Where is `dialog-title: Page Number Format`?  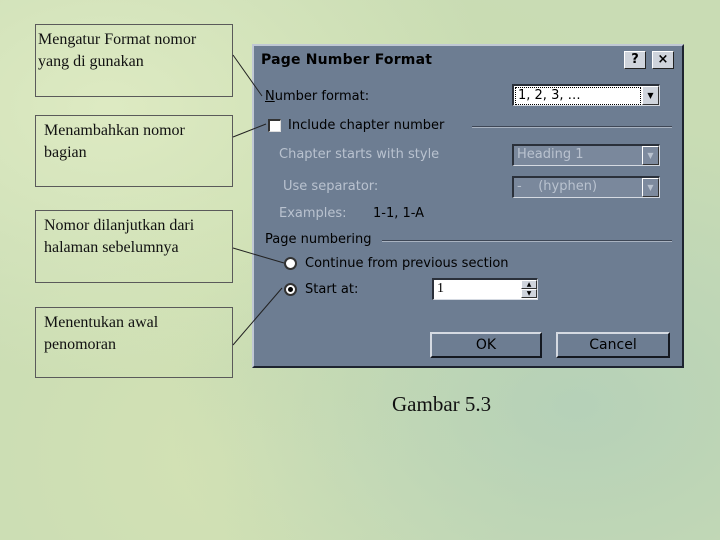
dialog-title: Page Number Format is located at coordinates (347, 60).